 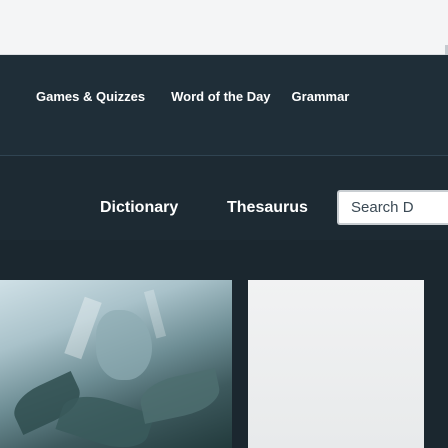 I want to click on top-strip, so click(x=224, y=27).